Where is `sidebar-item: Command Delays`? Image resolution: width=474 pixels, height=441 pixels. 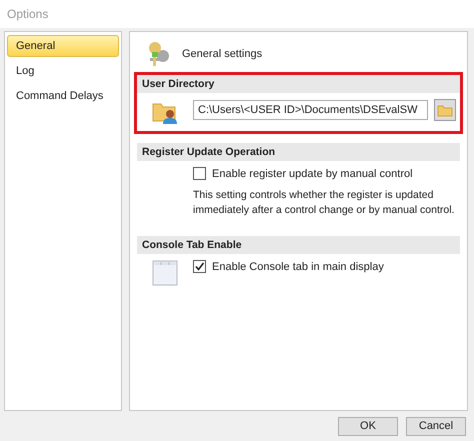 sidebar-item: Command Delays is located at coordinates (63, 96).